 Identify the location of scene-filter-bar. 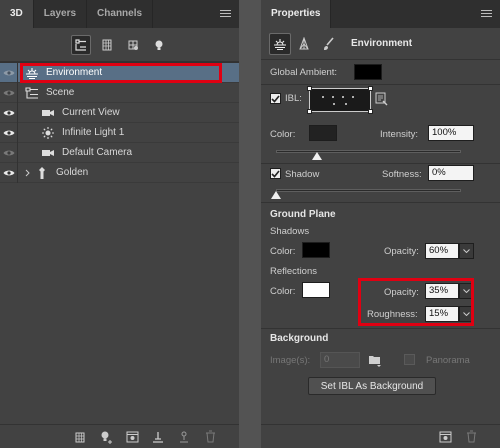
(119, 45).